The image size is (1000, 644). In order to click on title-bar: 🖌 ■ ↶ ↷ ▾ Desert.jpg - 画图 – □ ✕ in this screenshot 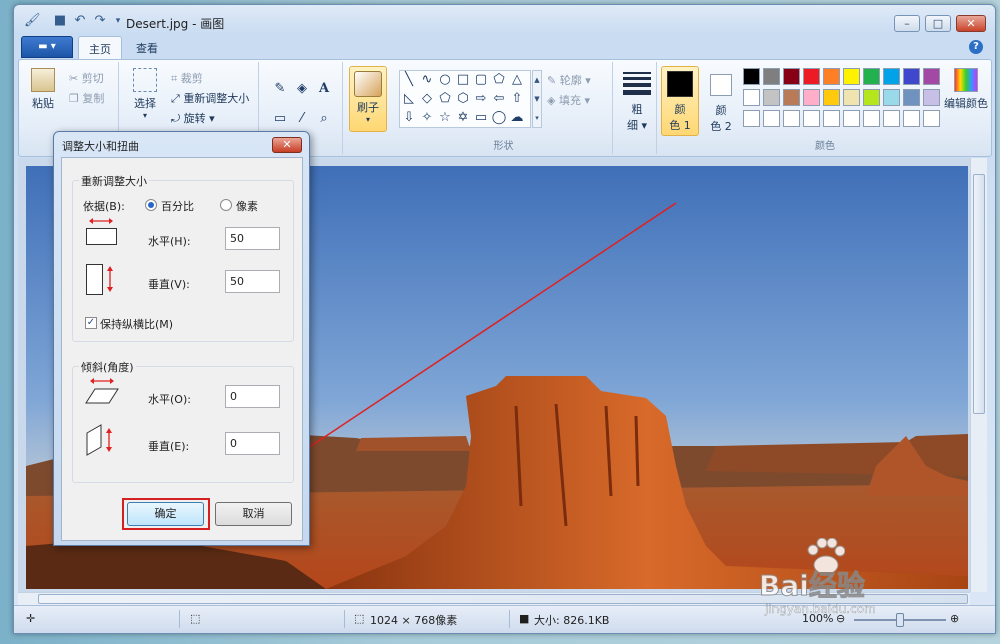, I will do `click(504, 20)`.